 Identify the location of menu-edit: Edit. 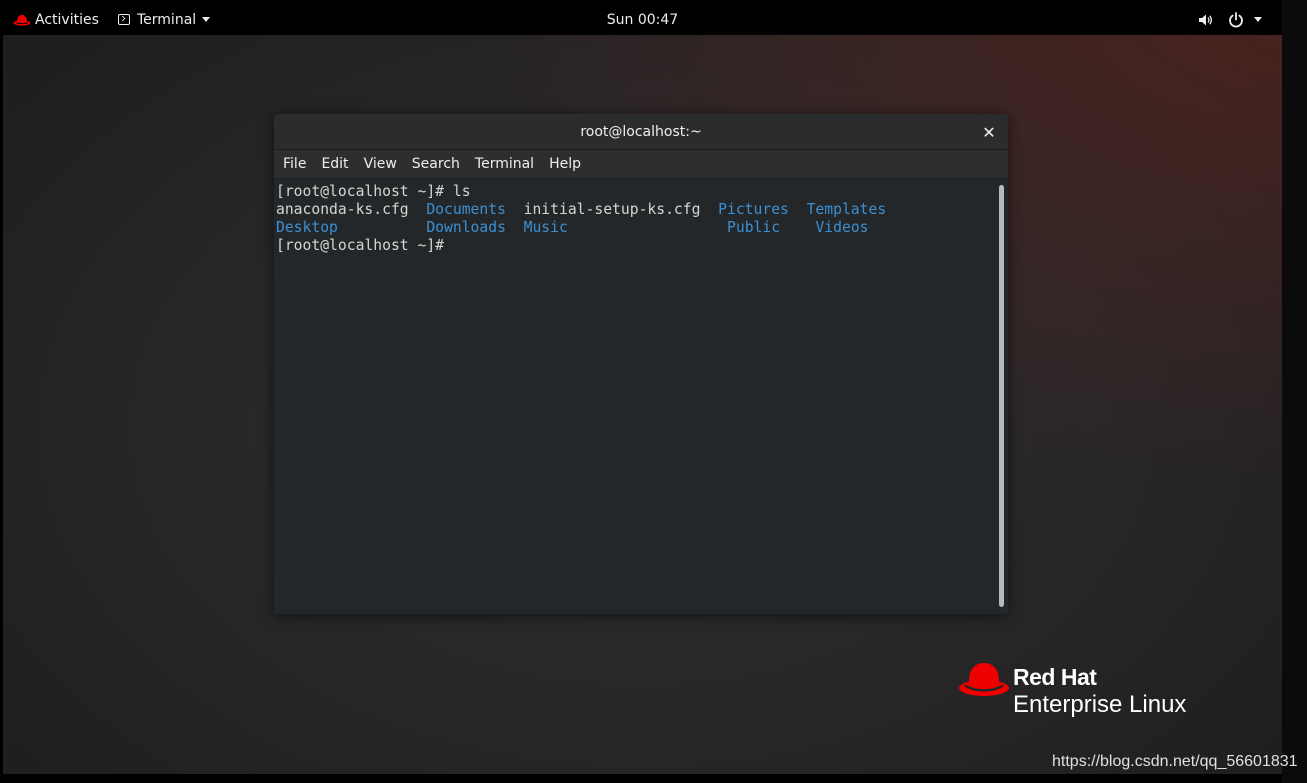
(334, 164).